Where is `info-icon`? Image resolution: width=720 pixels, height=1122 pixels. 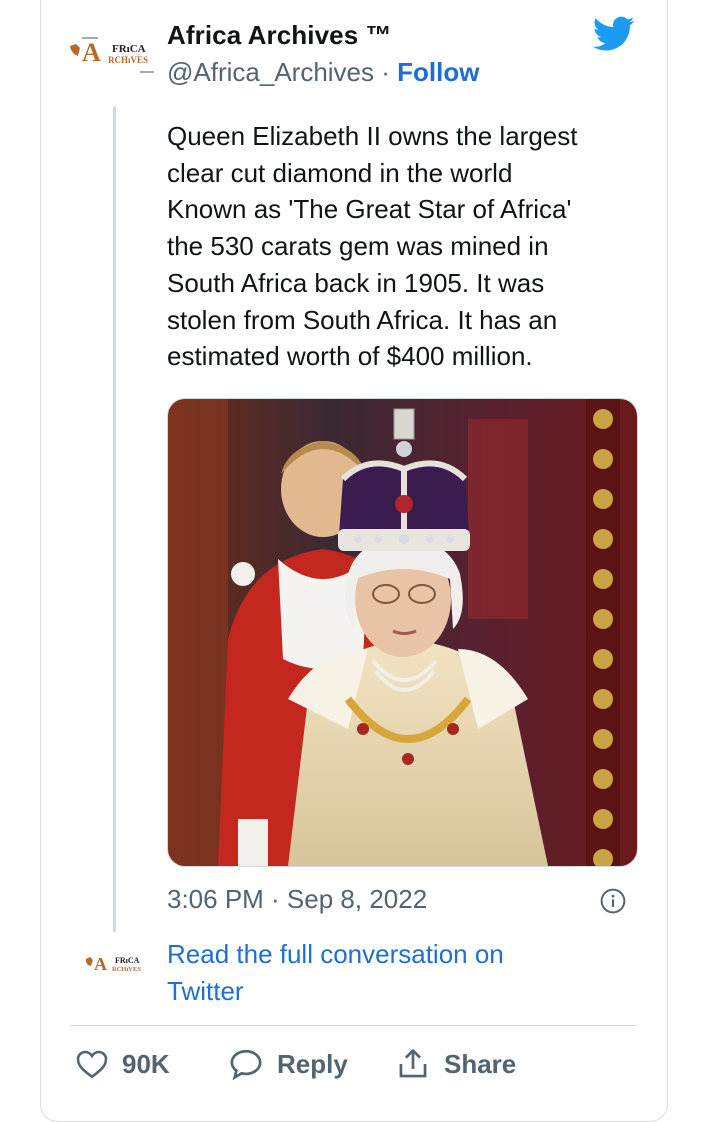 info-icon is located at coordinates (613, 901).